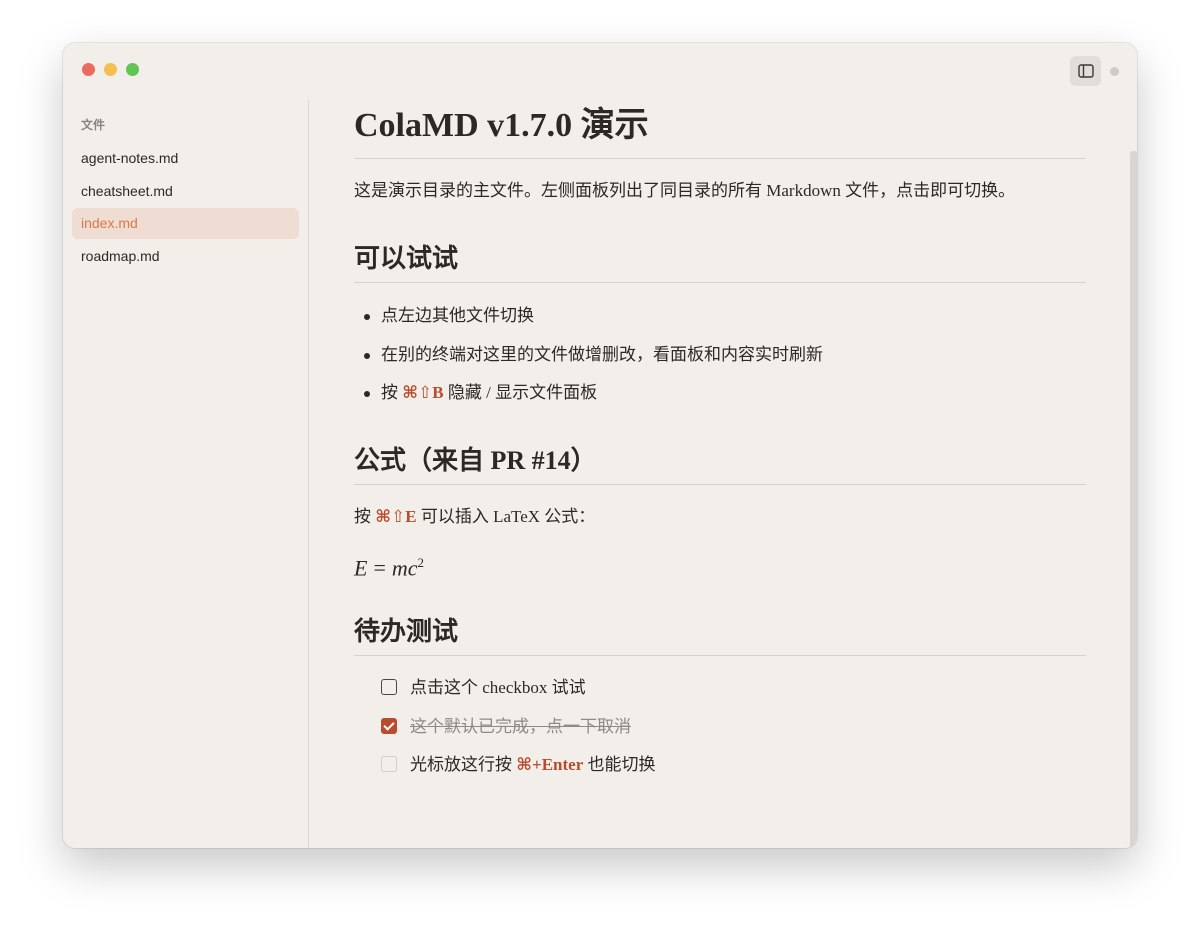  I want to click on list-item: 在别的终端对这里的文件做增删改，看面板和内容实时刷新, so click(588, 355).